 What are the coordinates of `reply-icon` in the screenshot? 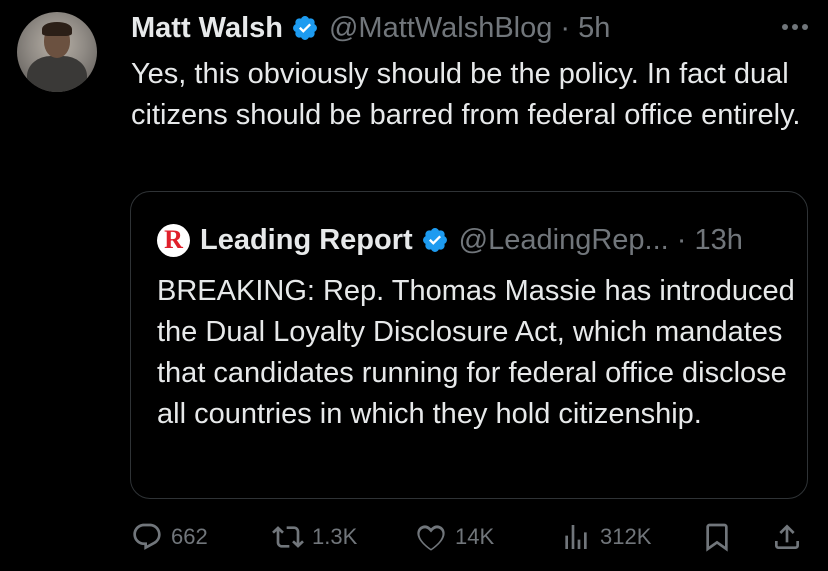 It's located at (147, 536).